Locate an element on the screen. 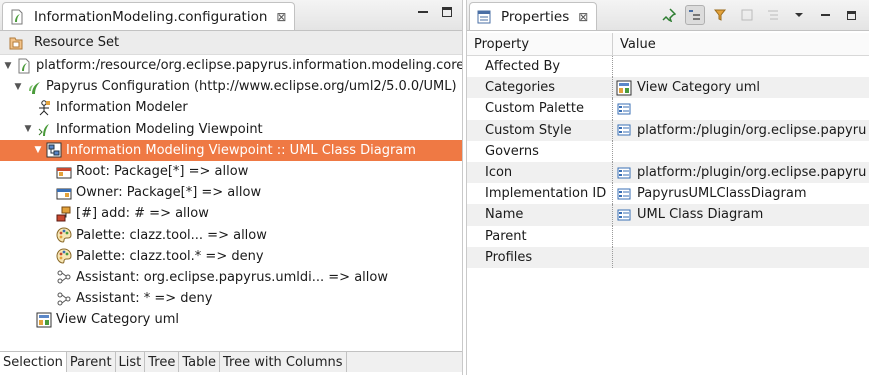  property-name: Categories is located at coordinates (540, 88).